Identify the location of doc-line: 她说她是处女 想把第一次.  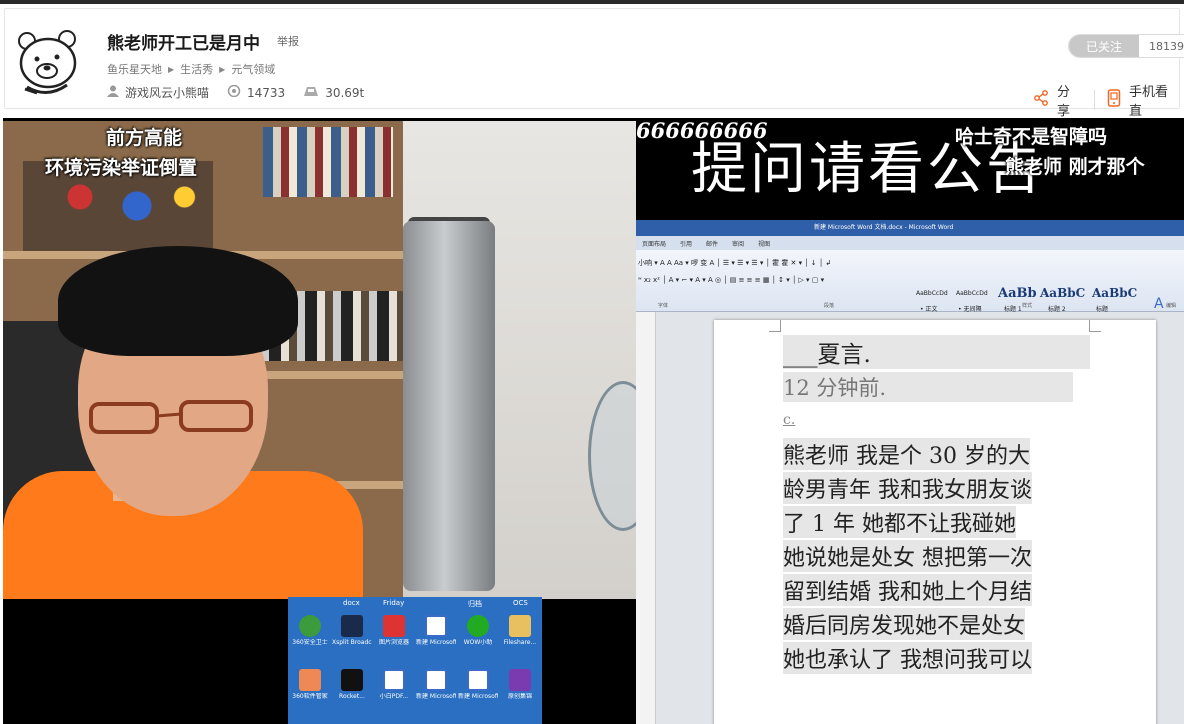
(907, 556).